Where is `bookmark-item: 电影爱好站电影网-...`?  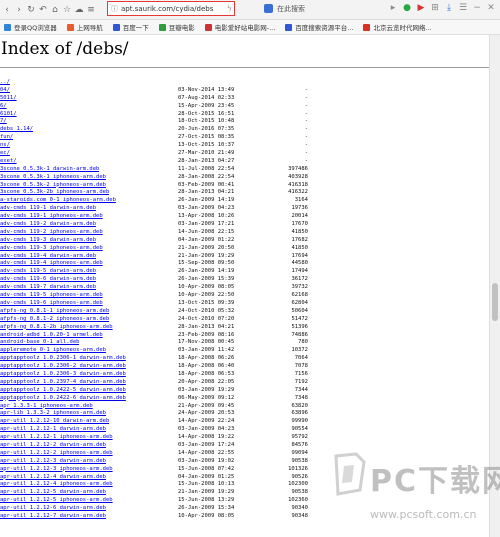 bookmark-item: 电影爱好站电影网-... is located at coordinates (240, 27).